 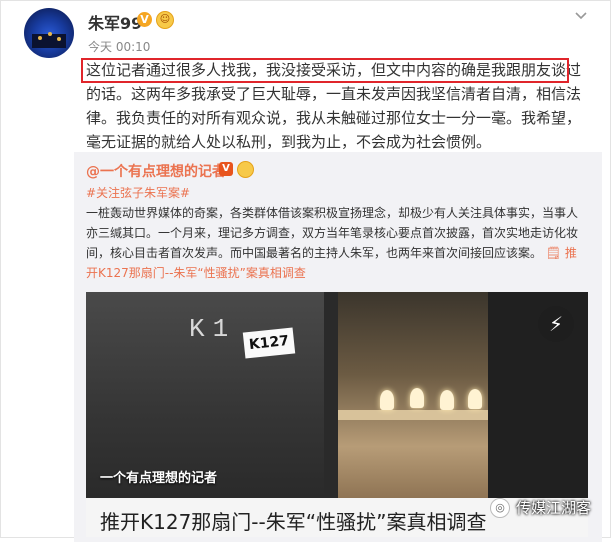 What do you see at coordinates (556, 324) in the screenshot?
I see `play-icon: ⚡` at bounding box center [556, 324].